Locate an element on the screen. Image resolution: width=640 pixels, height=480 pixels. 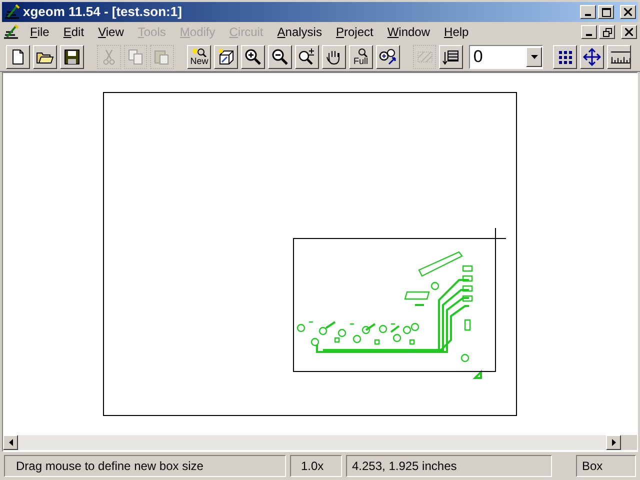
menu-item: File is located at coordinates (39, 32).